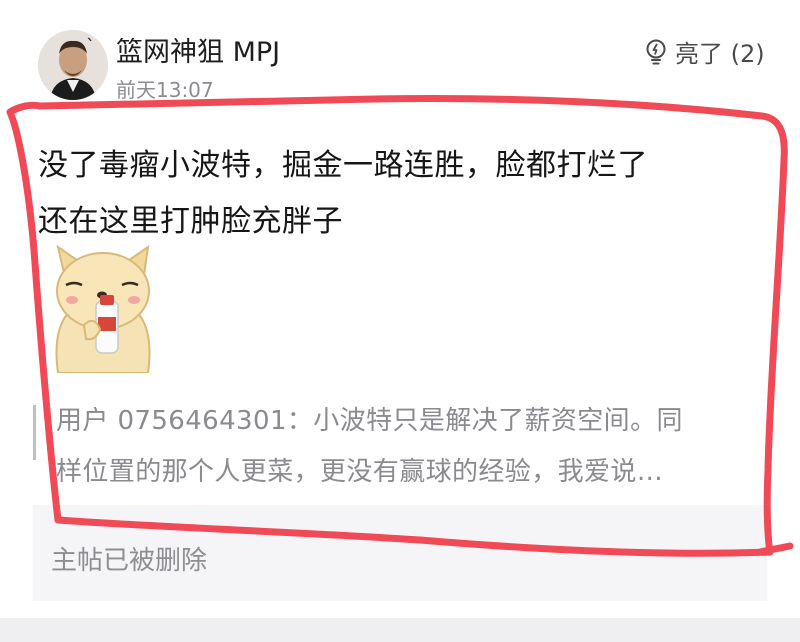 The height and width of the screenshot is (642, 800). What do you see at coordinates (400, 630) in the screenshot?
I see `bottom-separator` at bounding box center [400, 630].